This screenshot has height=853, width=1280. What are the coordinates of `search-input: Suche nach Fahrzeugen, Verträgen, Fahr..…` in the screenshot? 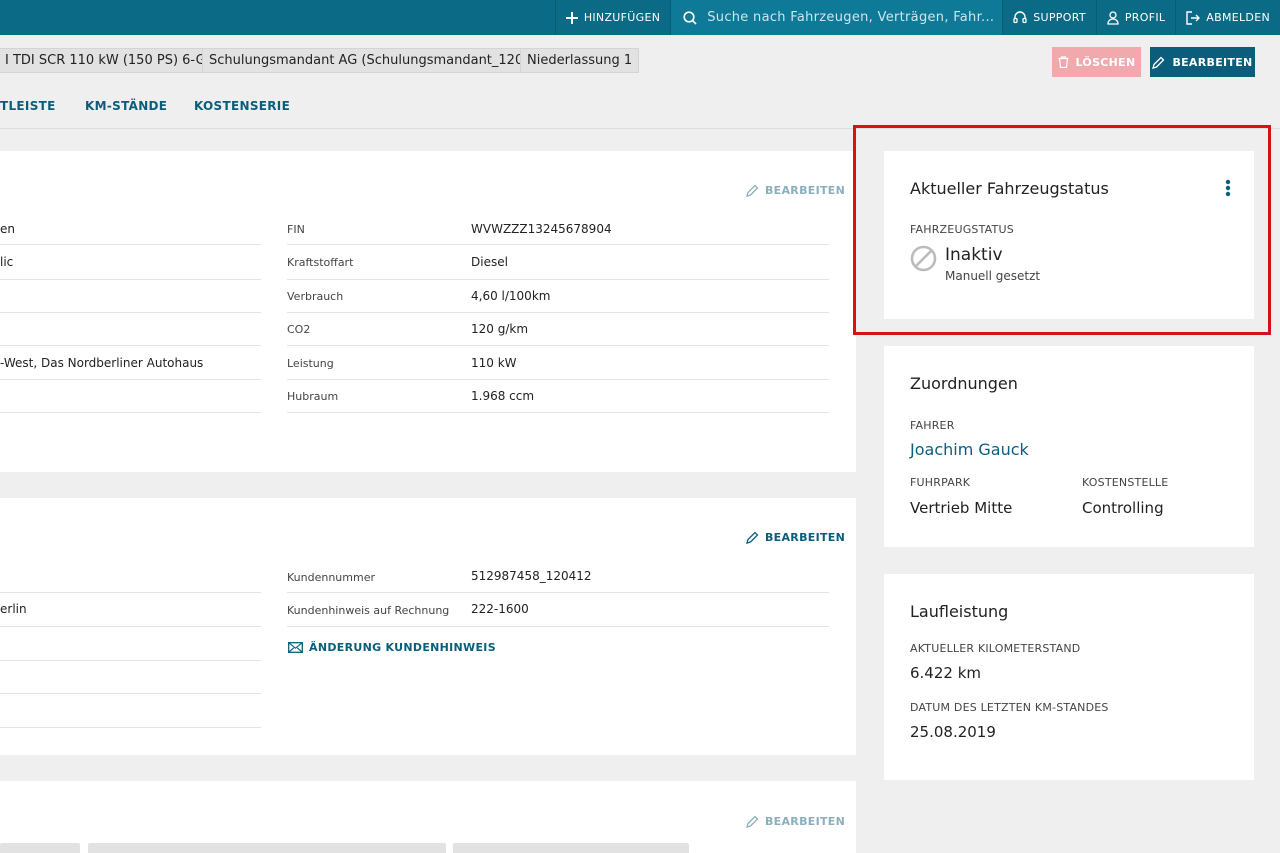 It's located at (850, 17).